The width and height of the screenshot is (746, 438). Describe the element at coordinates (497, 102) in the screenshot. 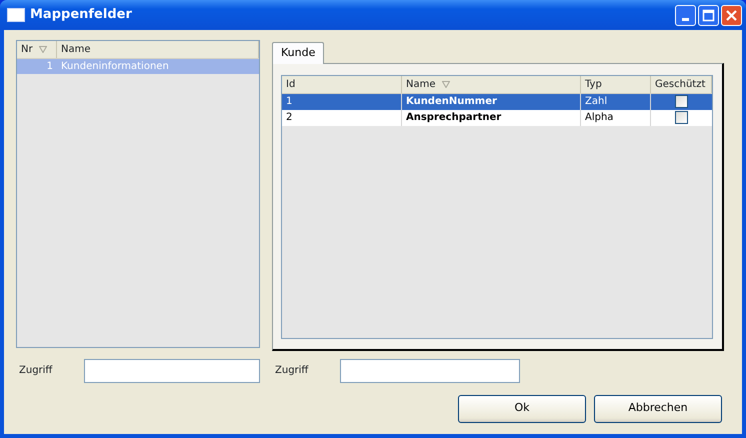

I see `grid-row: 1 KundenNummer Zahl` at that location.